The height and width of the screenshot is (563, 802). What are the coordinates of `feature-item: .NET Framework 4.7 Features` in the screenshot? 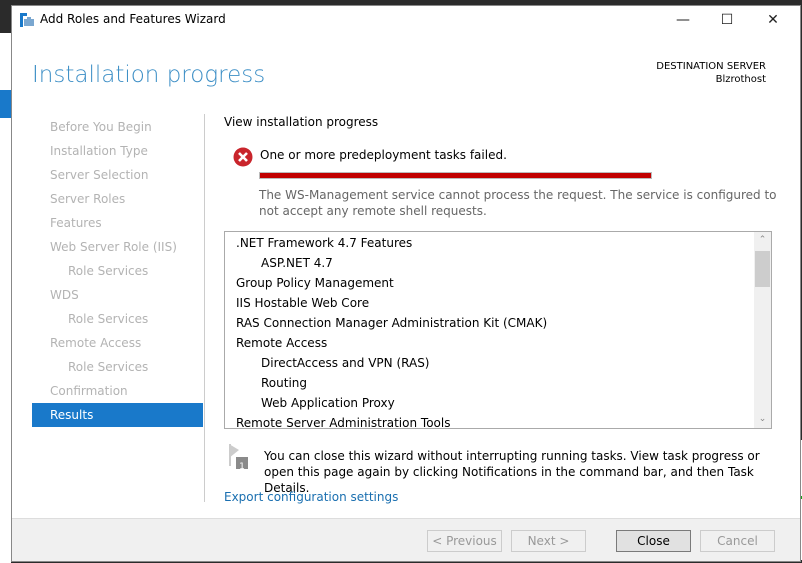 It's located at (324, 243).